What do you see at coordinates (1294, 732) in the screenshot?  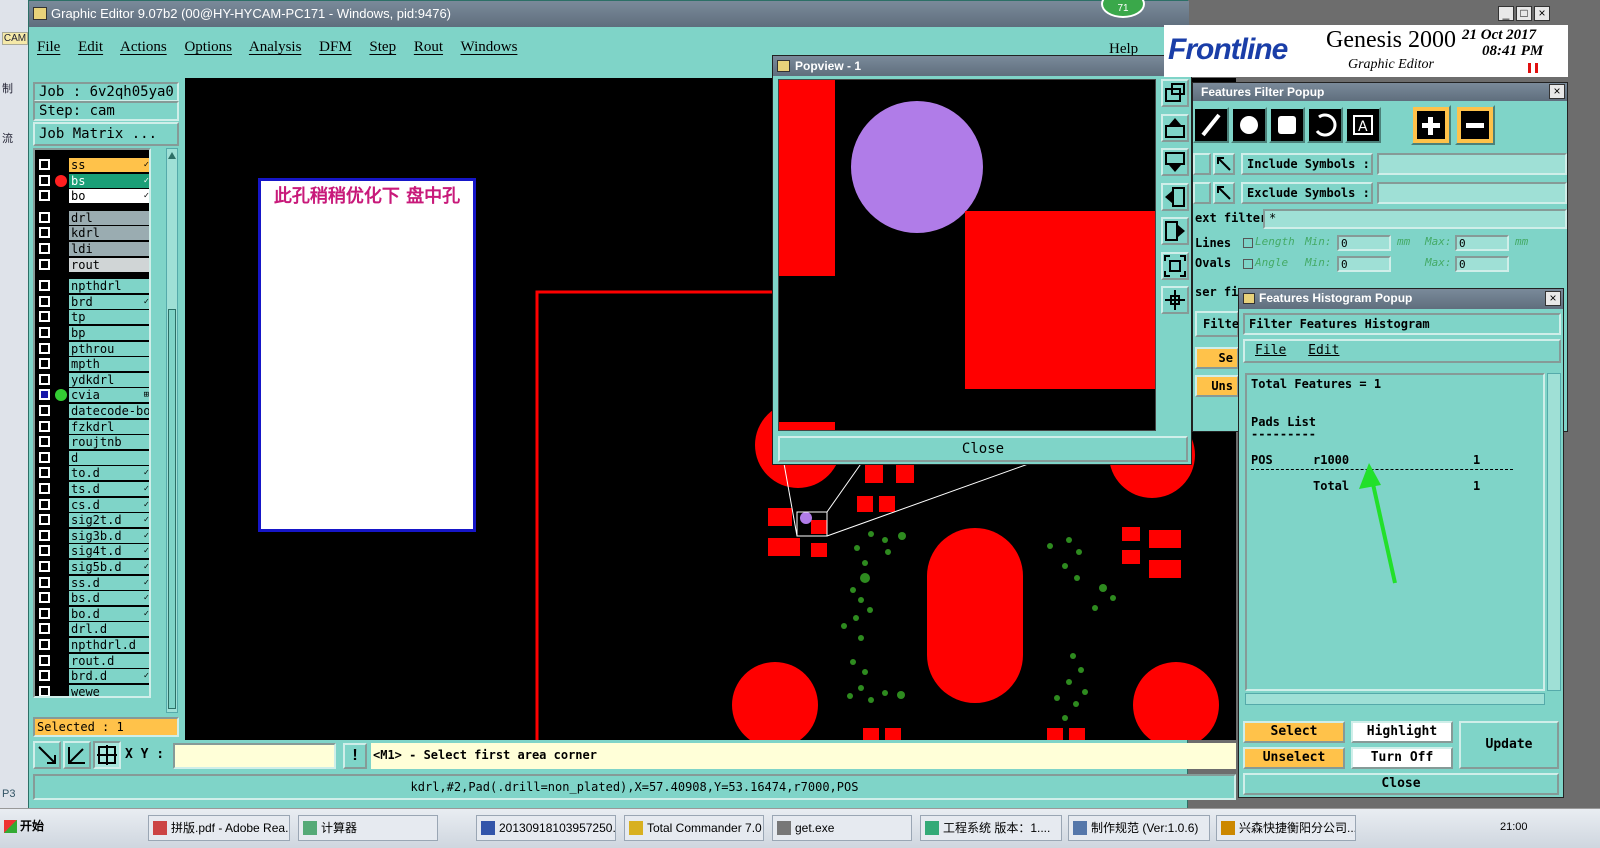 I see `select-button: Select` at bounding box center [1294, 732].